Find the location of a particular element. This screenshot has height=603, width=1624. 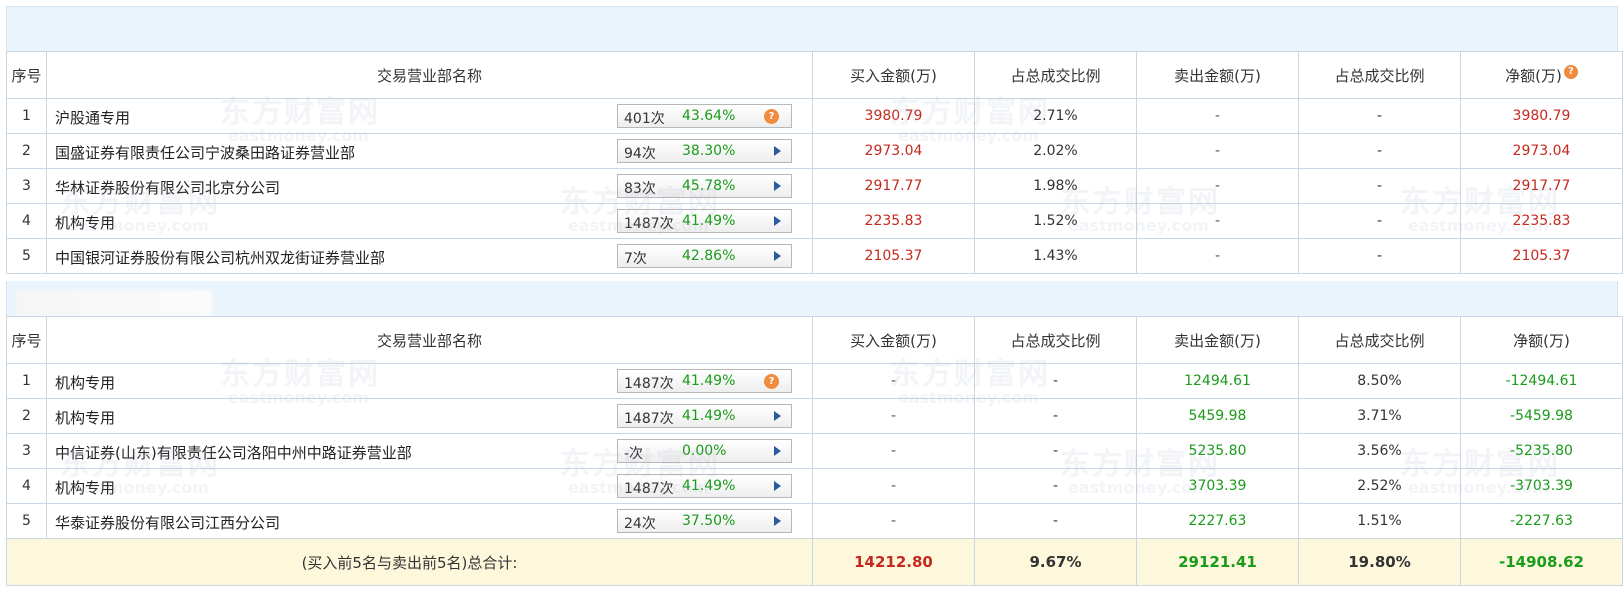

row-name-cell: 中国银河证券股份有限公司杭州双龙街证券营业部 7次 42.86% is located at coordinates (429, 256).